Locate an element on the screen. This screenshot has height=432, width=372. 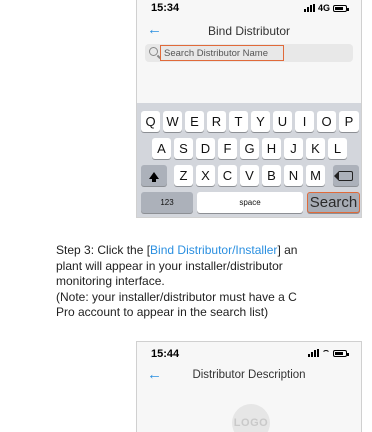
key-s: S is located at coordinates (183, 148).